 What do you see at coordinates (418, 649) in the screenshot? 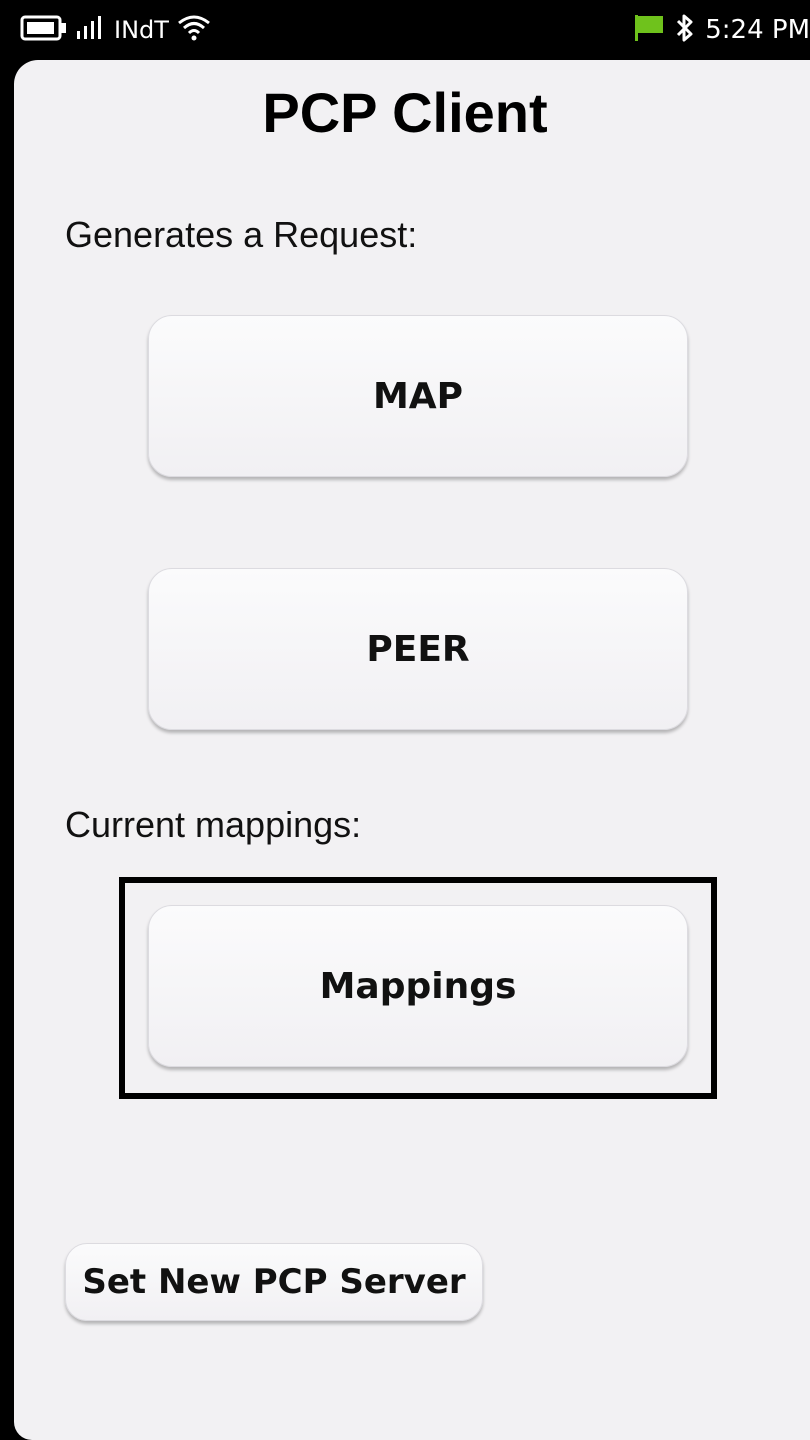
I see `peer-button: PEER` at bounding box center [418, 649].